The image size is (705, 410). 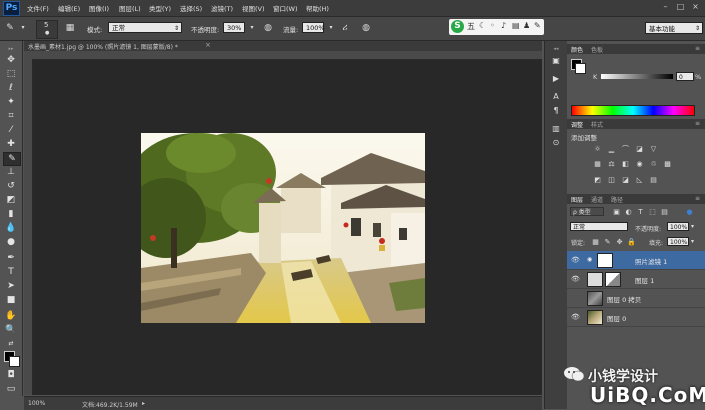 I want to click on path-select-tool-icon: ➤, so click(x=11, y=286).